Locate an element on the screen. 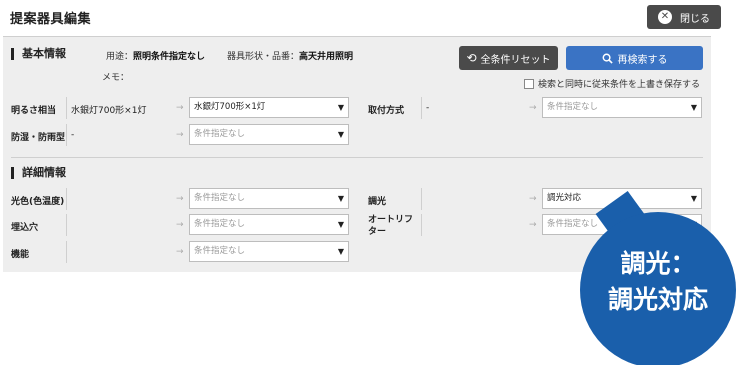 The image size is (750, 365). close-button: ✕ 閉じる is located at coordinates (684, 17).